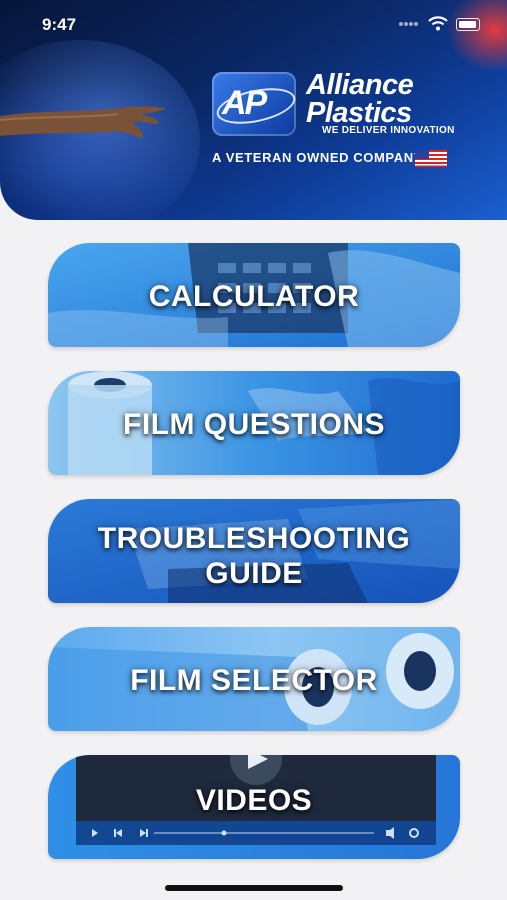 The image size is (507, 900). What do you see at coordinates (244, 103) in the screenshot?
I see `logo-initials: AP` at bounding box center [244, 103].